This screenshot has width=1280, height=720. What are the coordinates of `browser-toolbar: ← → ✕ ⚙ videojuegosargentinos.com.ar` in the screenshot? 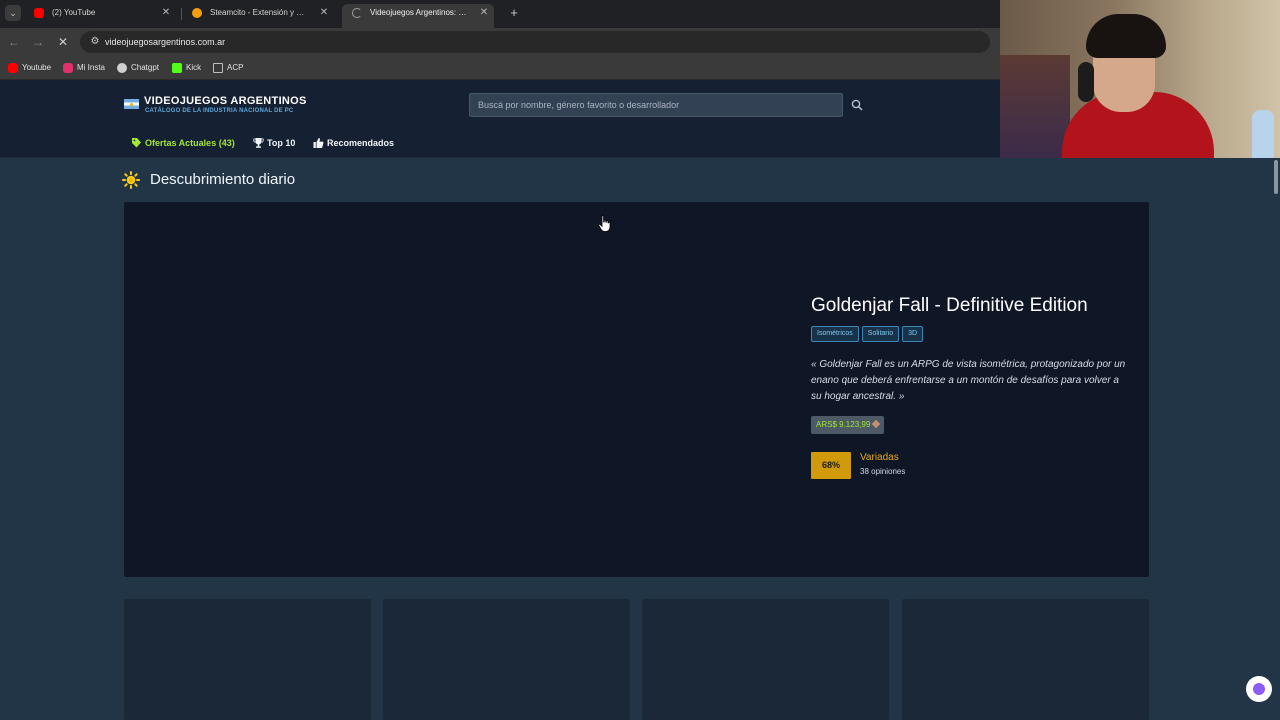 It's located at (500, 42).